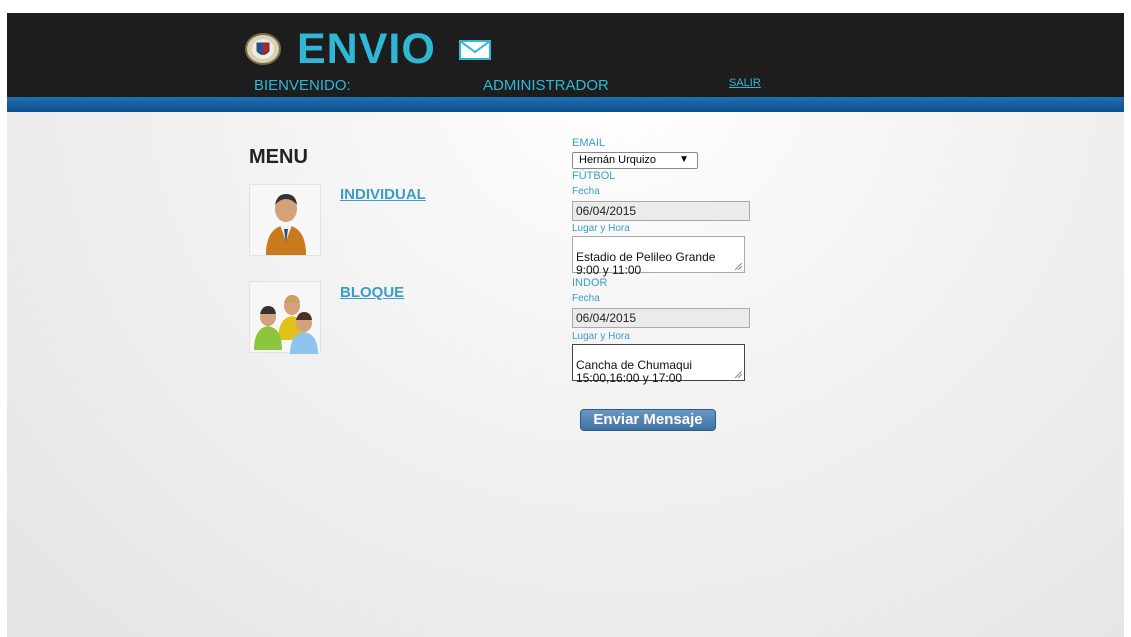  Describe the element at coordinates (634, 371) in the screenshot. I see `indor-place-text: Cancha de Chumaqui 15:00,16:00 y 17:00` at that location.